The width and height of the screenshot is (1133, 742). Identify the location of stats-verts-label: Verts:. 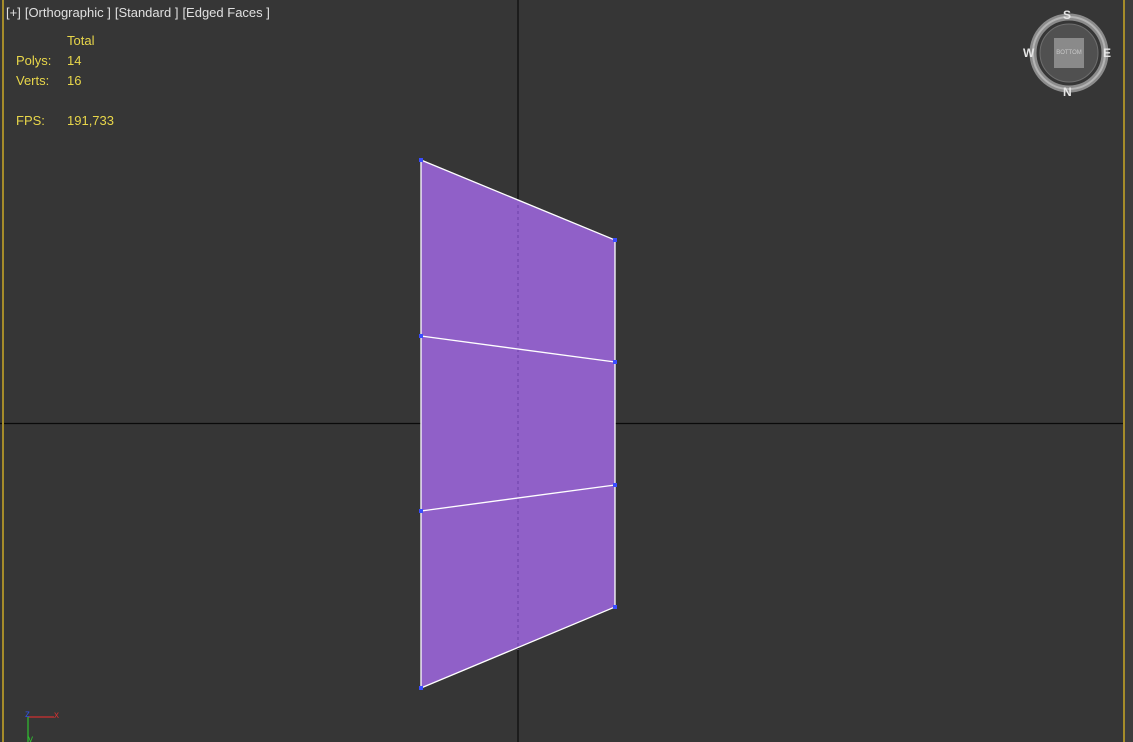
(33, 80).